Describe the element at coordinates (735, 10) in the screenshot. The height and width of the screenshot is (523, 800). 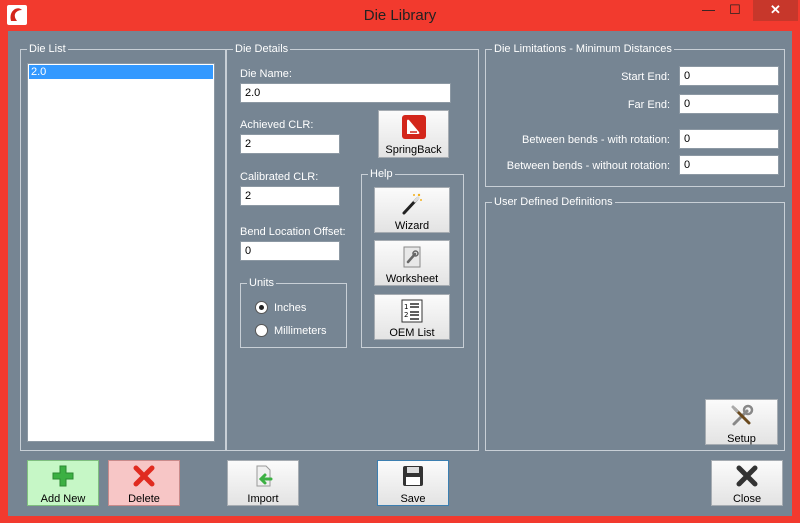
I see `maximize-button: ☐` at that location.